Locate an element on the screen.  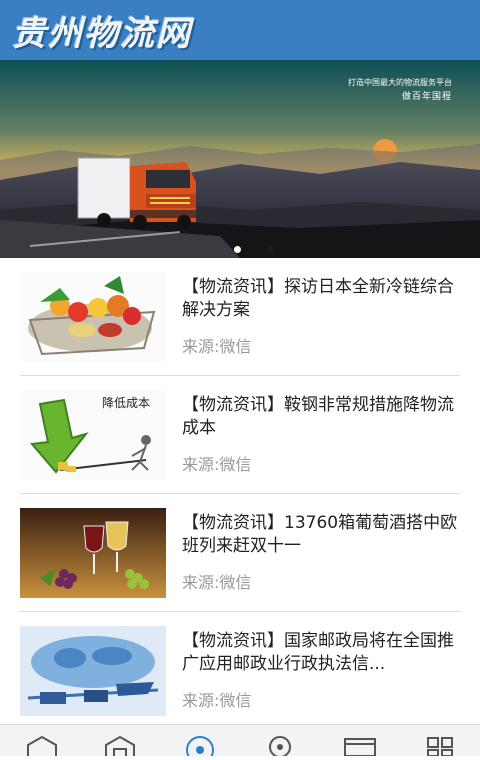
carousel-indicator is located at coordinates (264, 245).